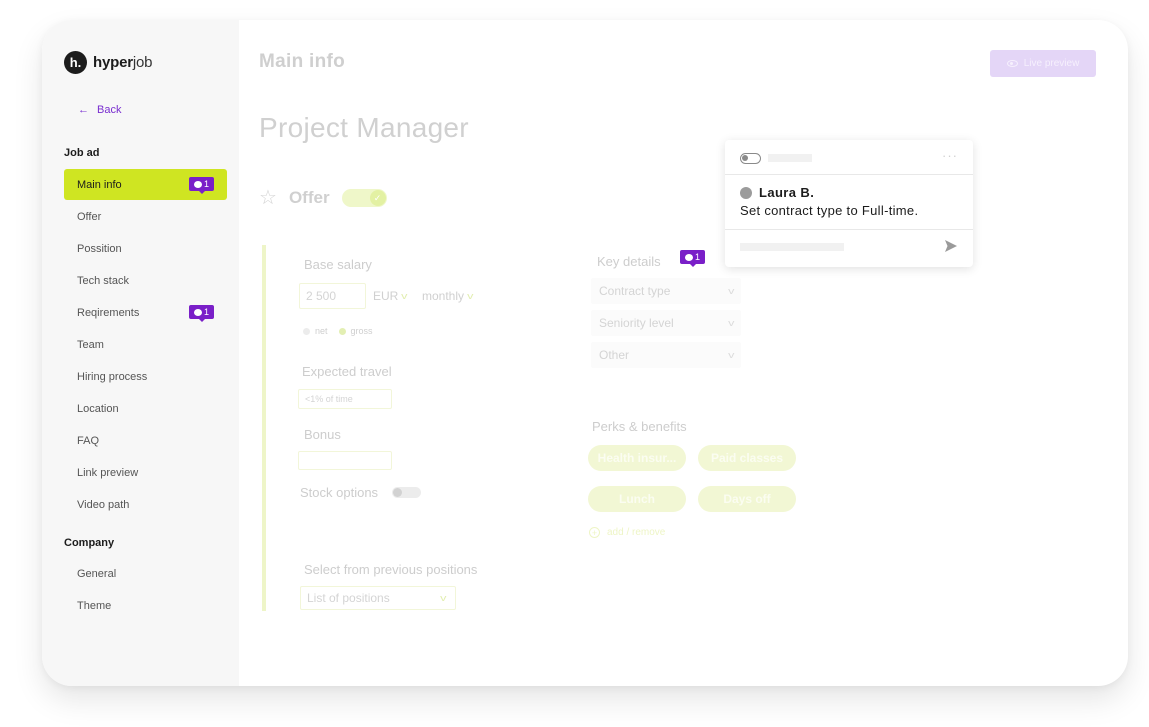 The height and width of the screenshot is (727, 1149). What do you see at coordinates (109, 110) in the screenshot?
I see `back-label: Back` at bounding box center [109, 110].